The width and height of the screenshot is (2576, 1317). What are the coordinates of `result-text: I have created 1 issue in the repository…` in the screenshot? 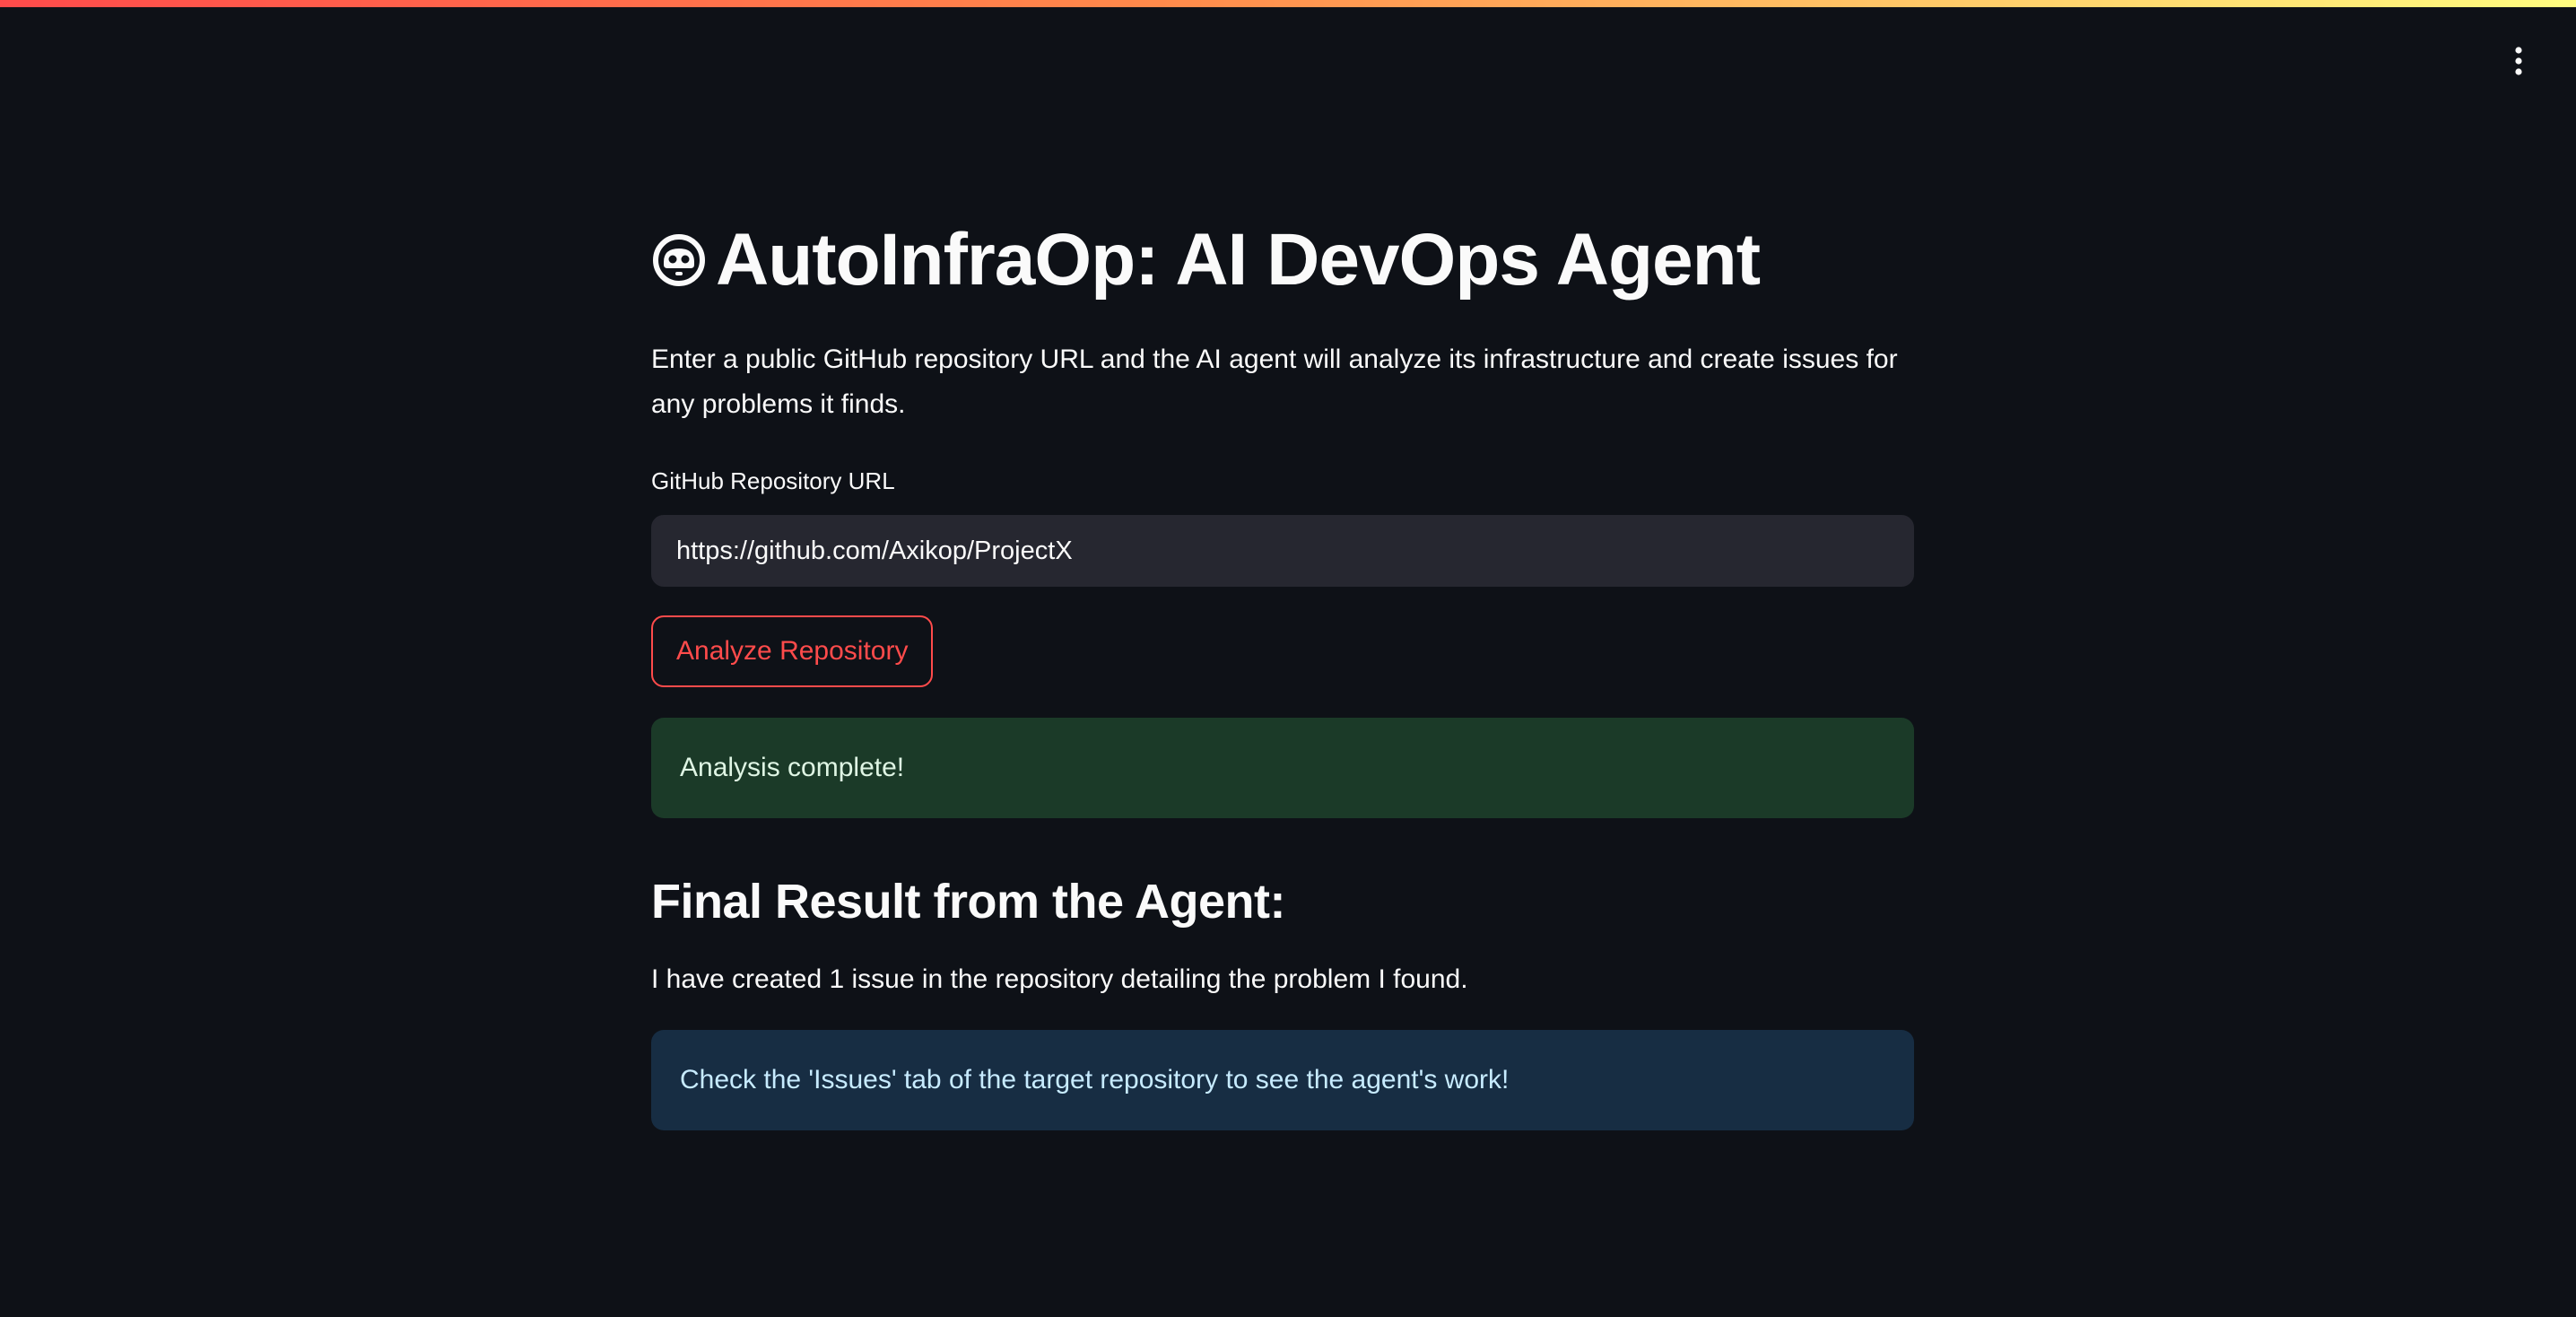 It's located at (1059, 979).